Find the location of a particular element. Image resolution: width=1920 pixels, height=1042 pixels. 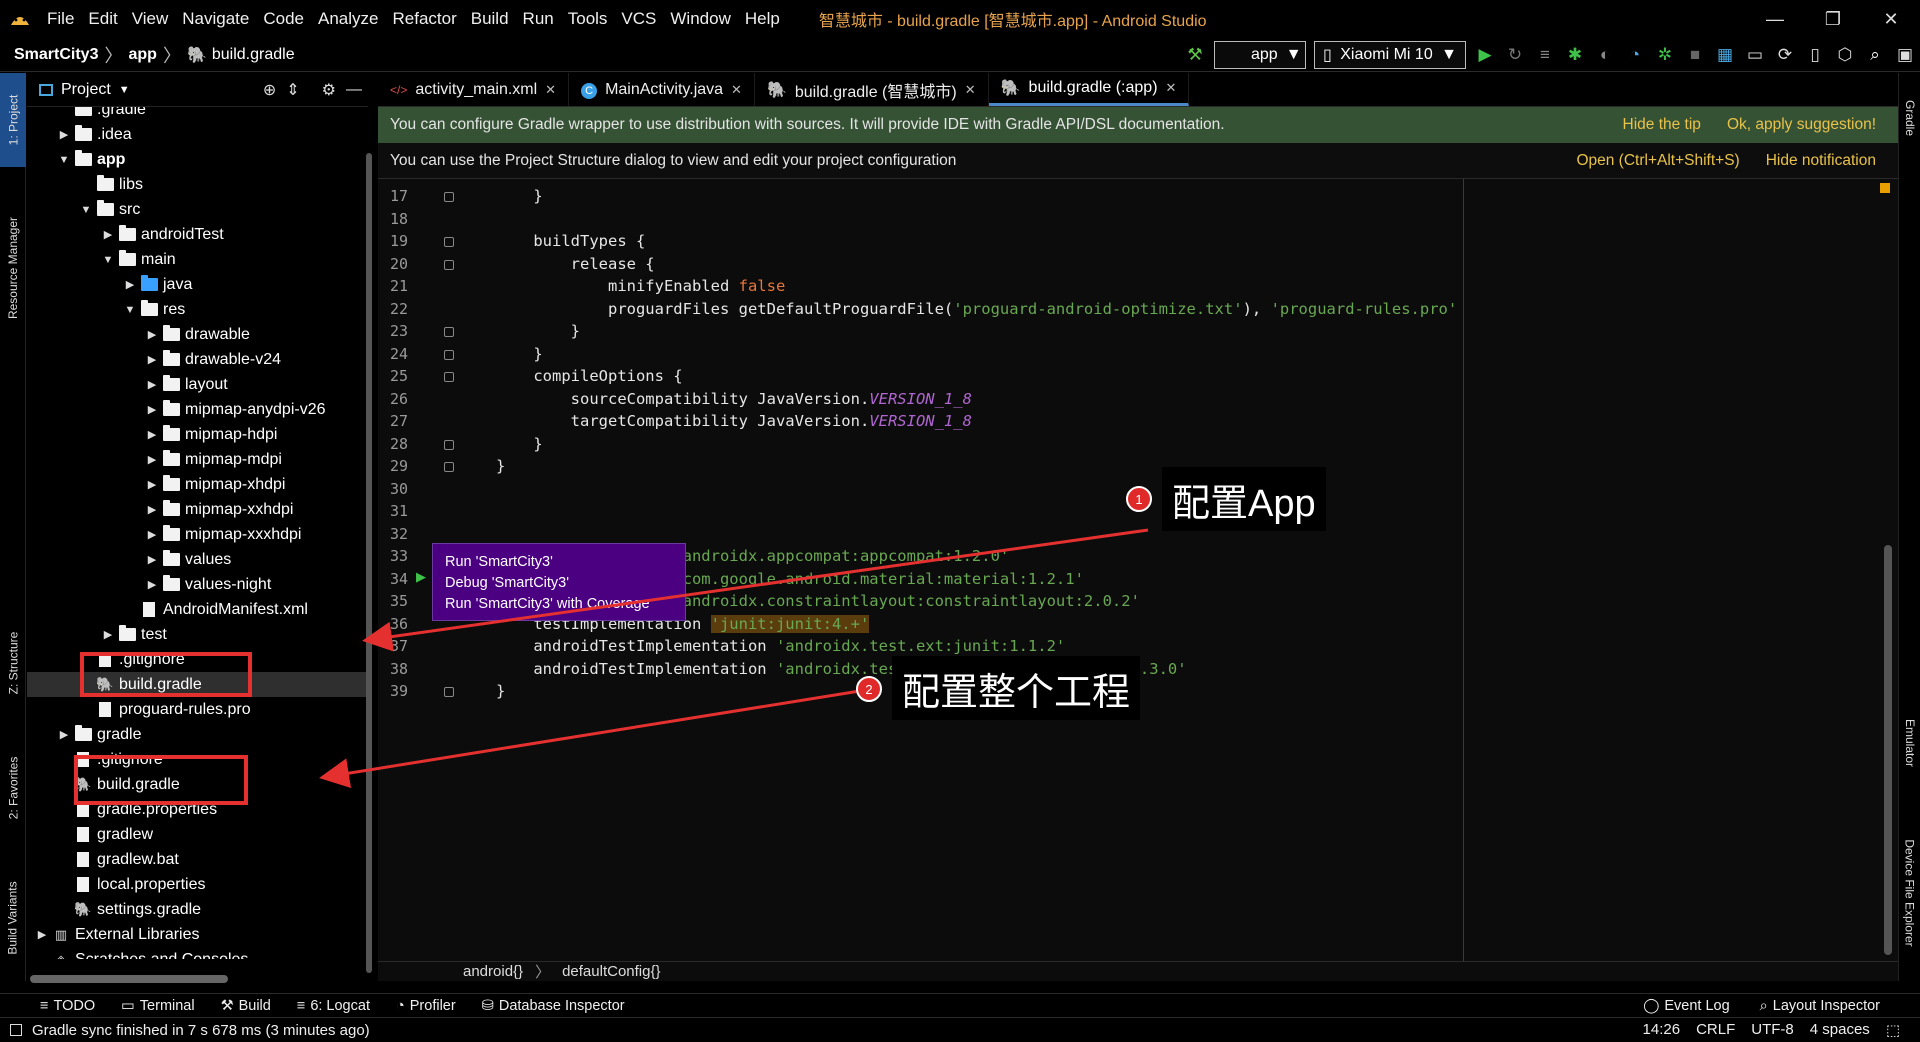

search-icon: ⌕ is located at coordinates (1875, 55).